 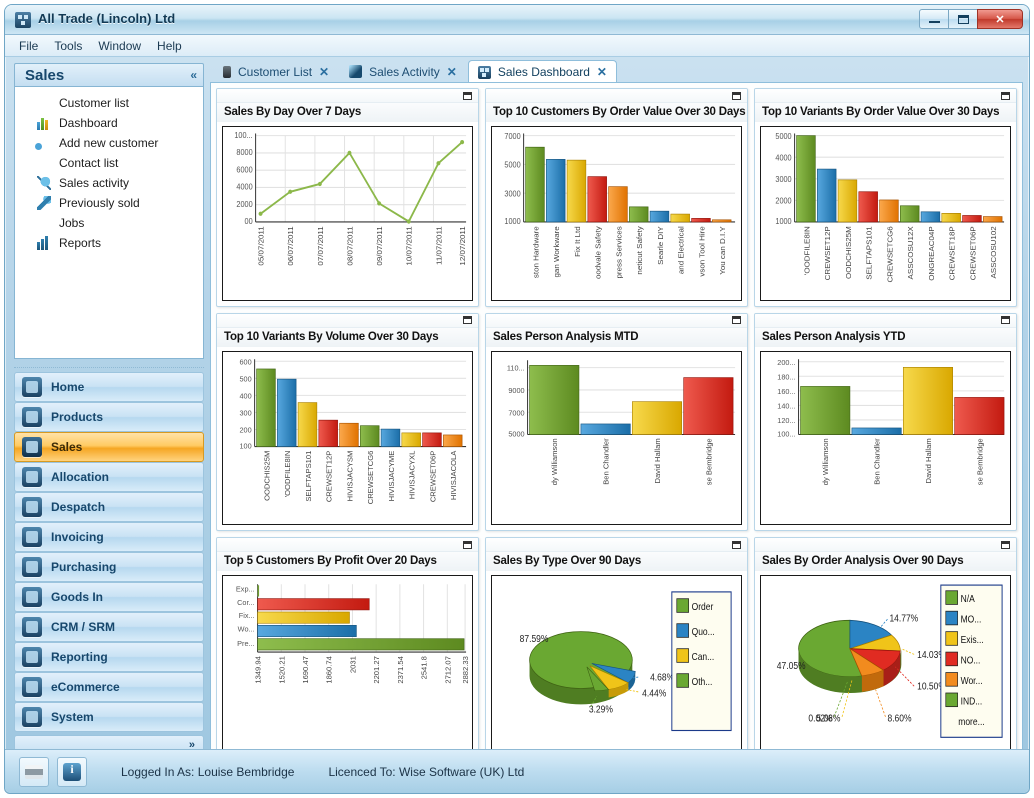 What do you see at coordinates (109, 597) in the screenshot?
I see `sidebar-nav-goods-in: Goods In` at bounding box center [109, 597].